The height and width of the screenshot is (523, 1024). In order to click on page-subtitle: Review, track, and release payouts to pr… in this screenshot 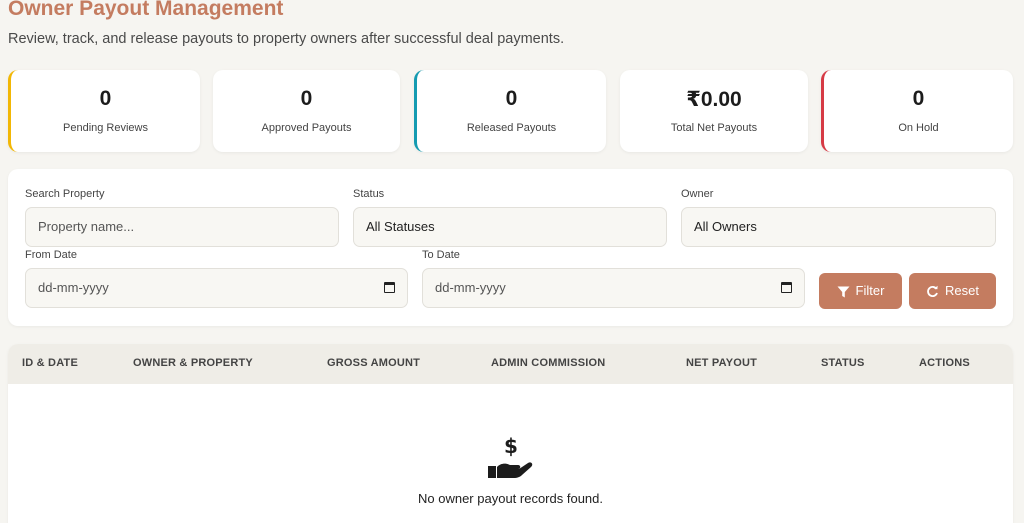, I will do `click(286, 39)`.